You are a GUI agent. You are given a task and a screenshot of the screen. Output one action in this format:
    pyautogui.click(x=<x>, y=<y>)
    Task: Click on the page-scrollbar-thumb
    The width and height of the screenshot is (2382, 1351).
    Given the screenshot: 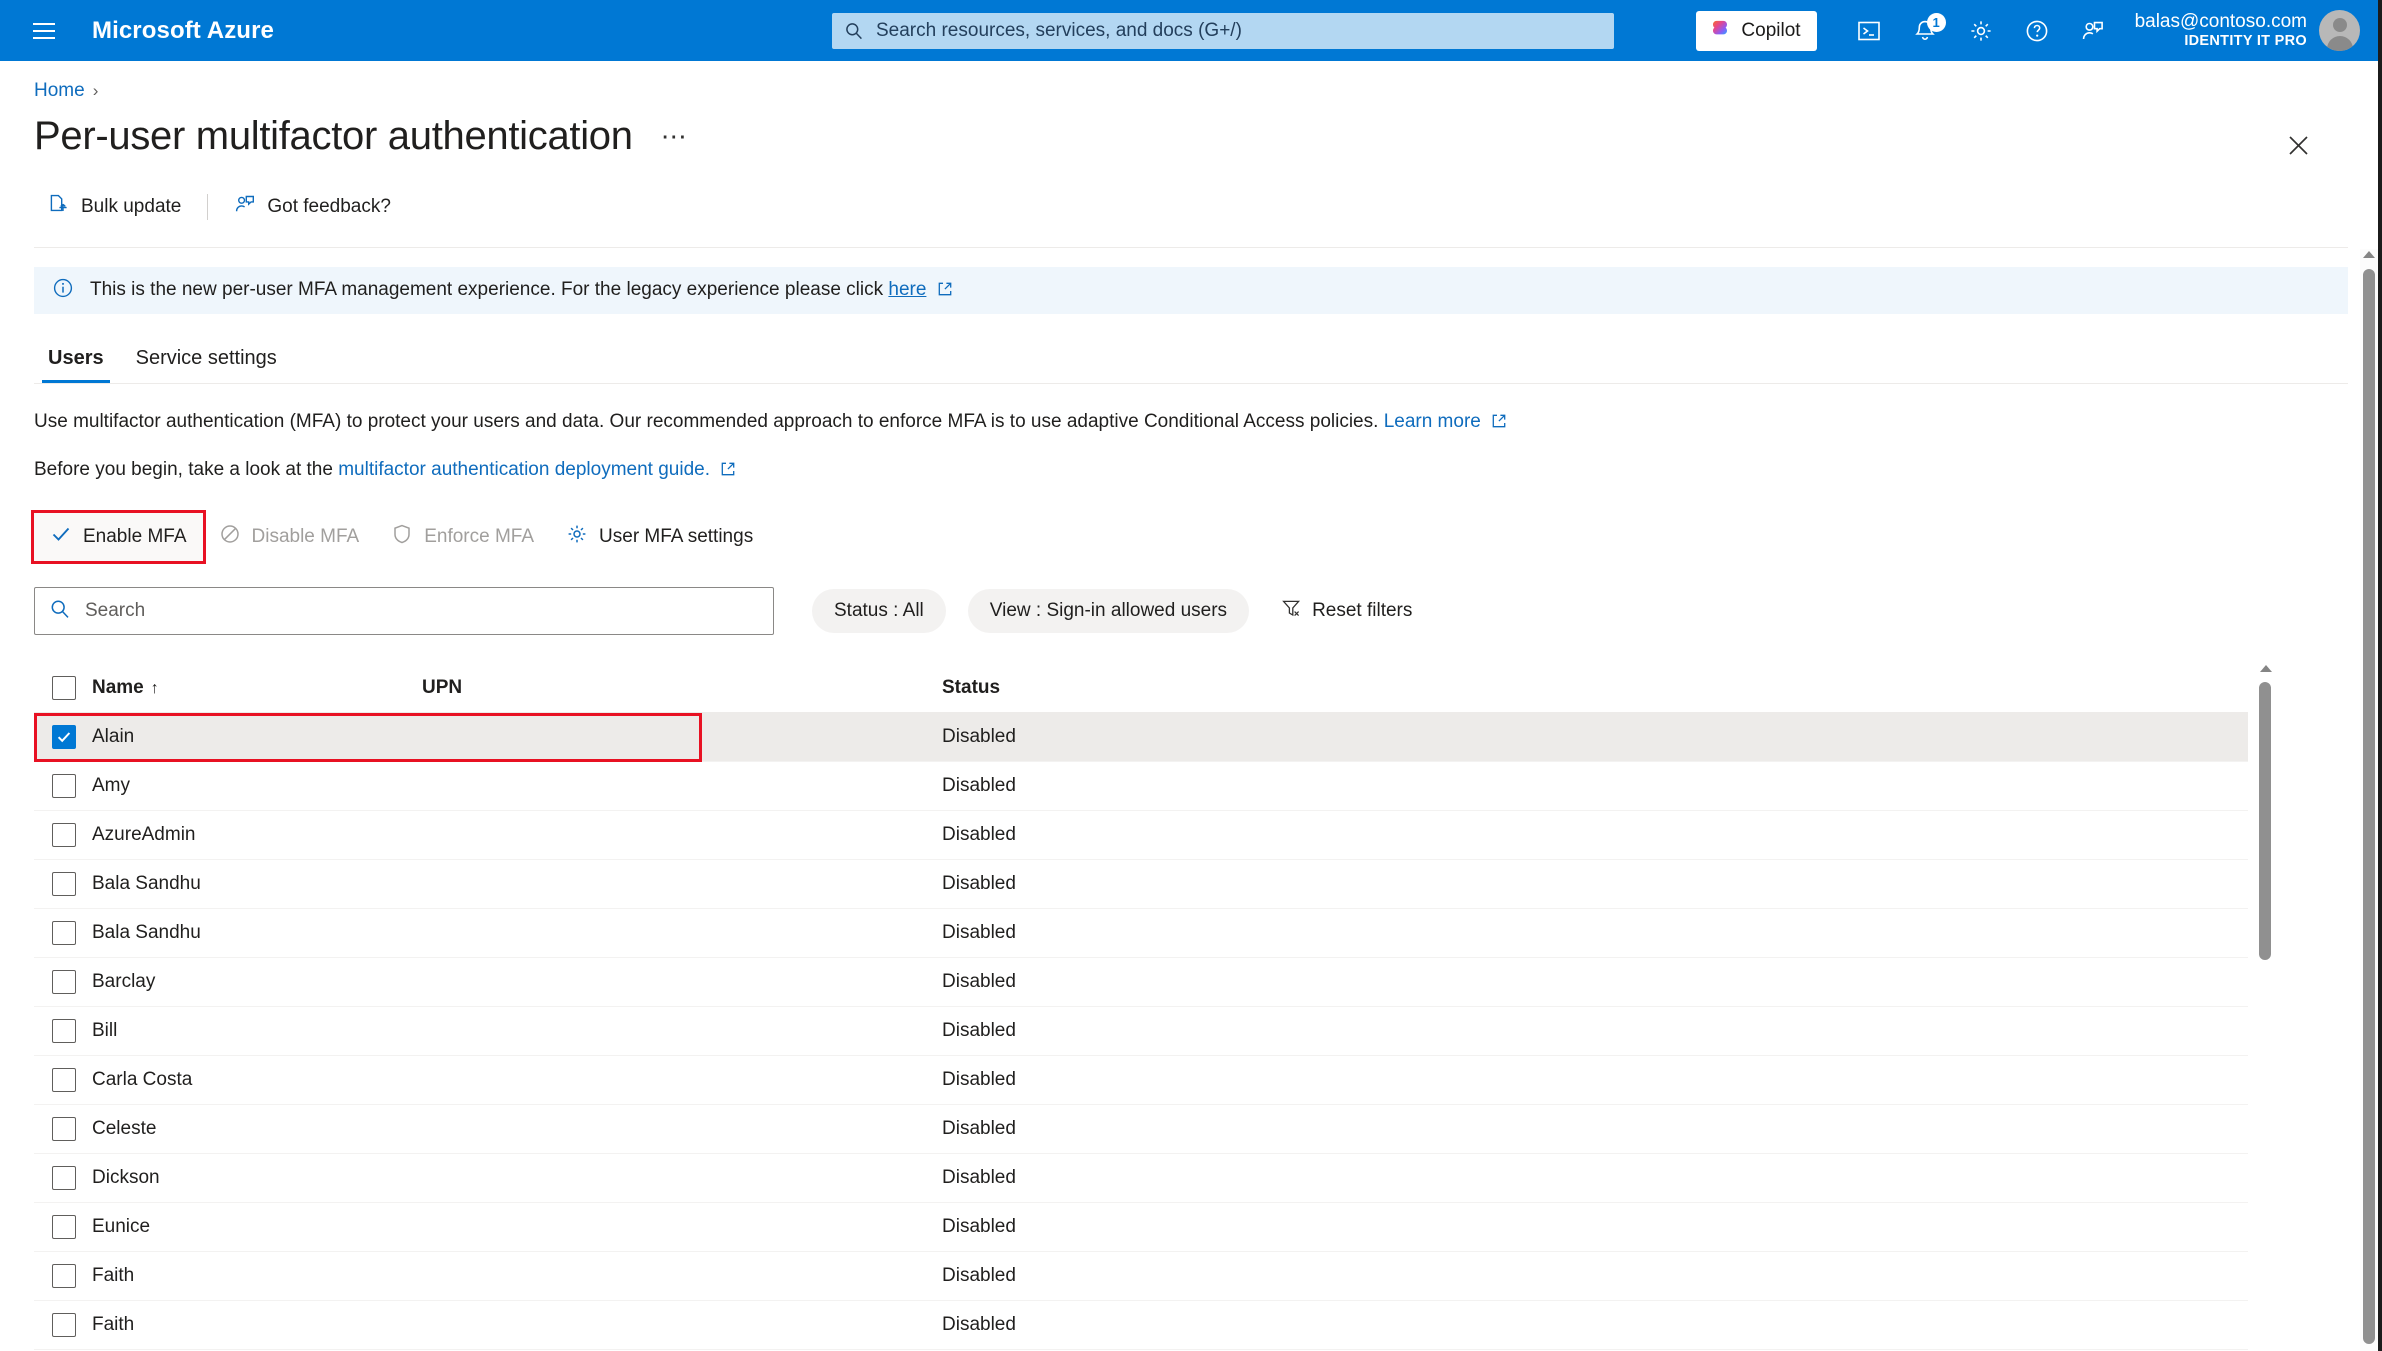 What is the action you would take?
    pyautogui.click(x=2369, y=806)
    